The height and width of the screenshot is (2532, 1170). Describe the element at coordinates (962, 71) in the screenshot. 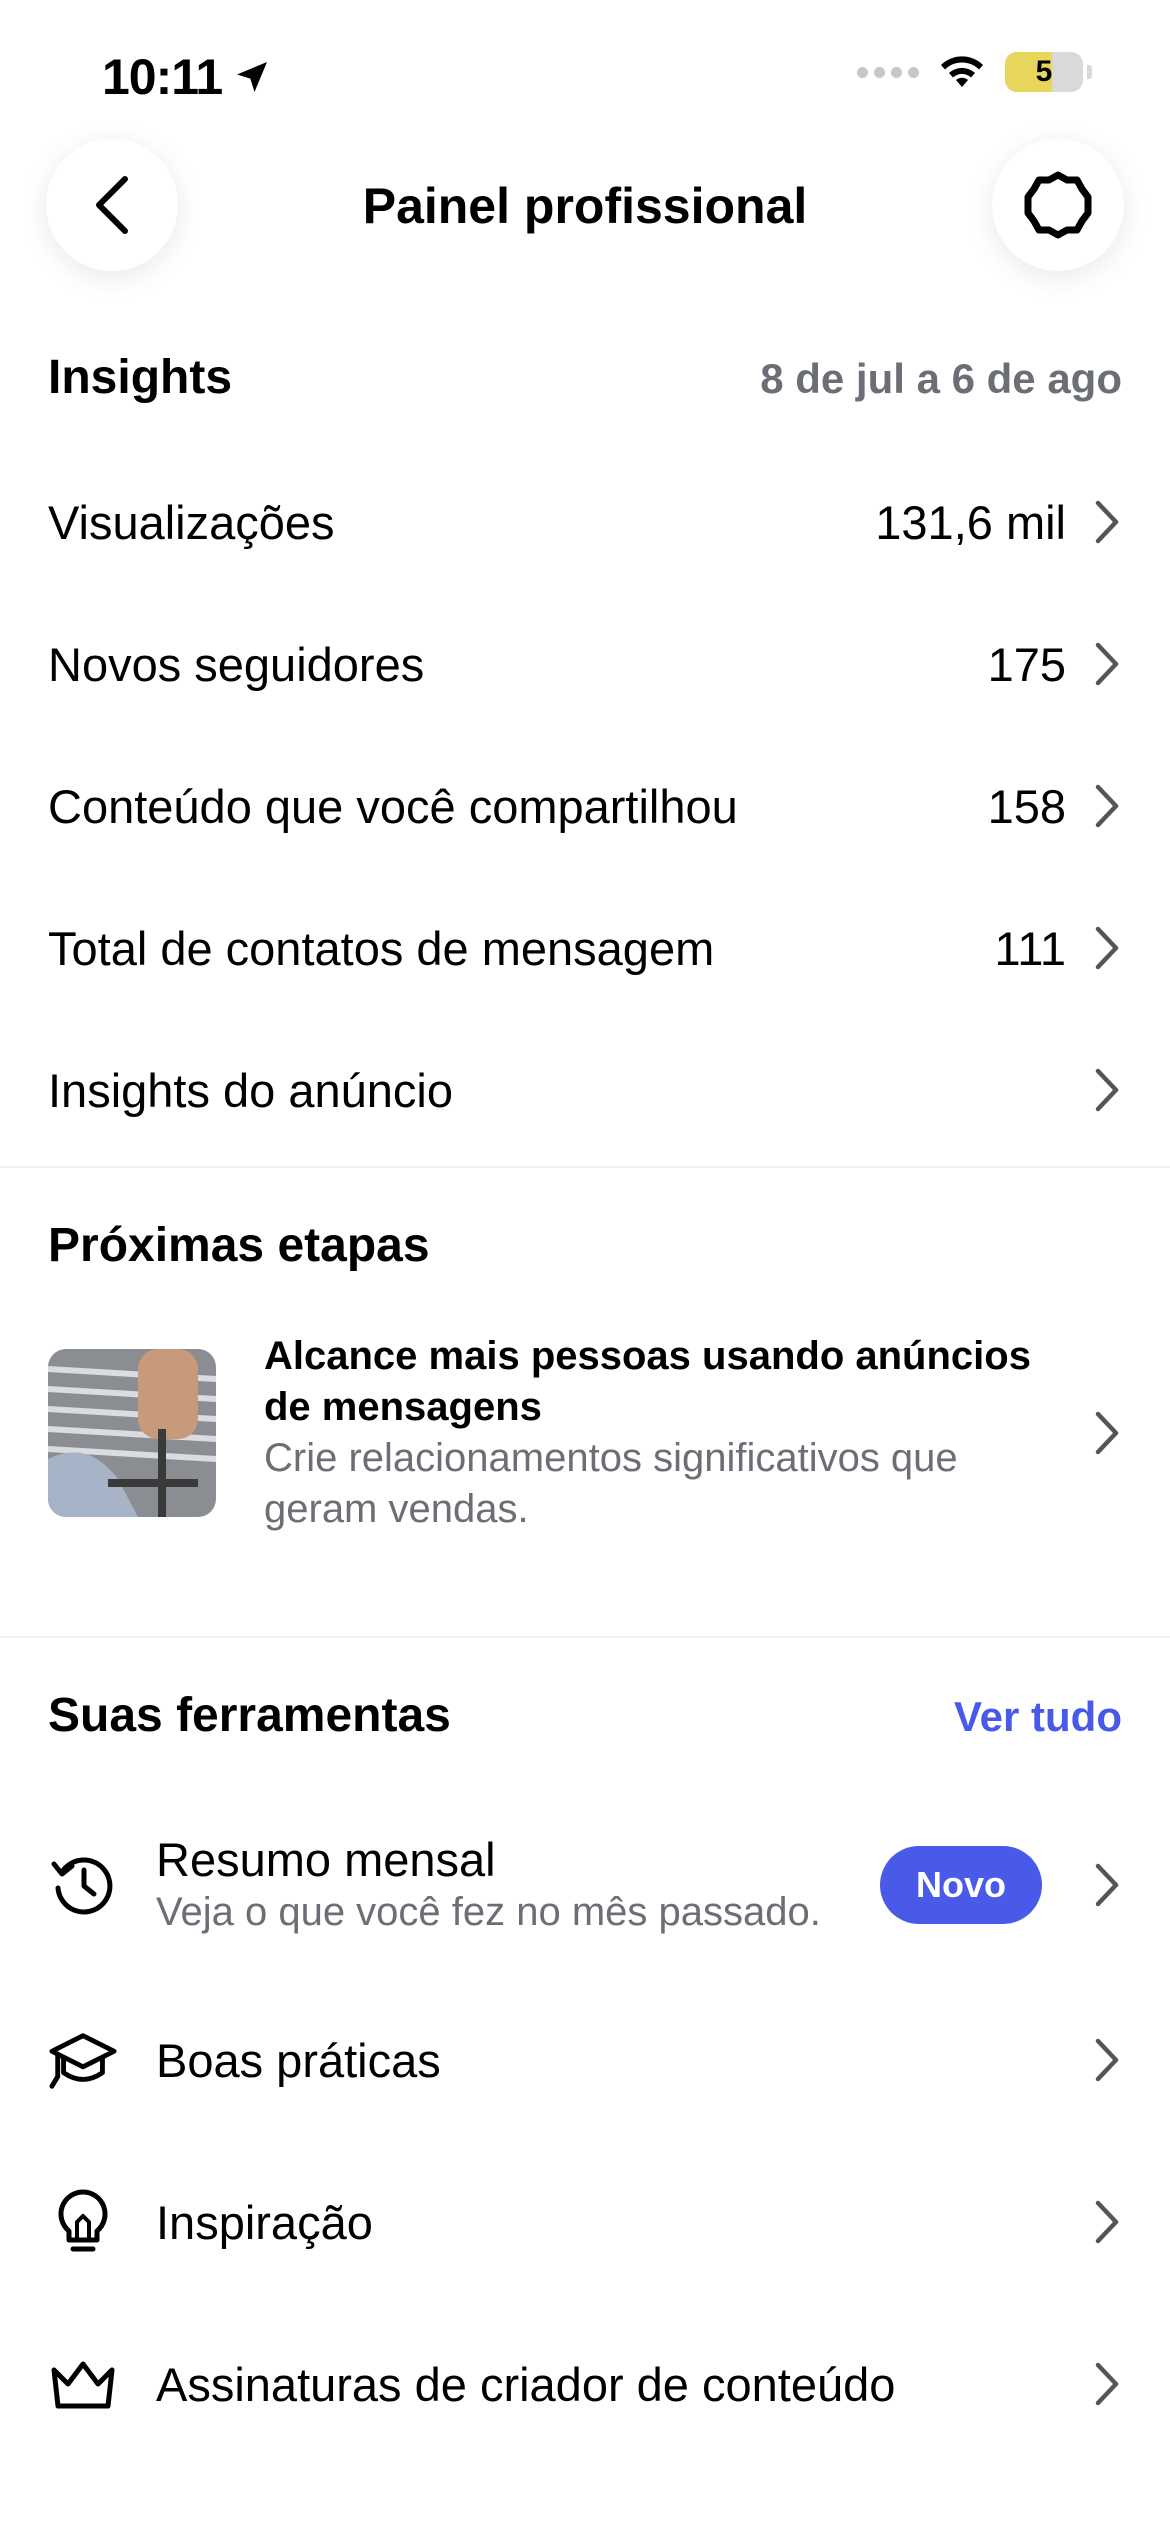

I see `wifi-icon` at that location.